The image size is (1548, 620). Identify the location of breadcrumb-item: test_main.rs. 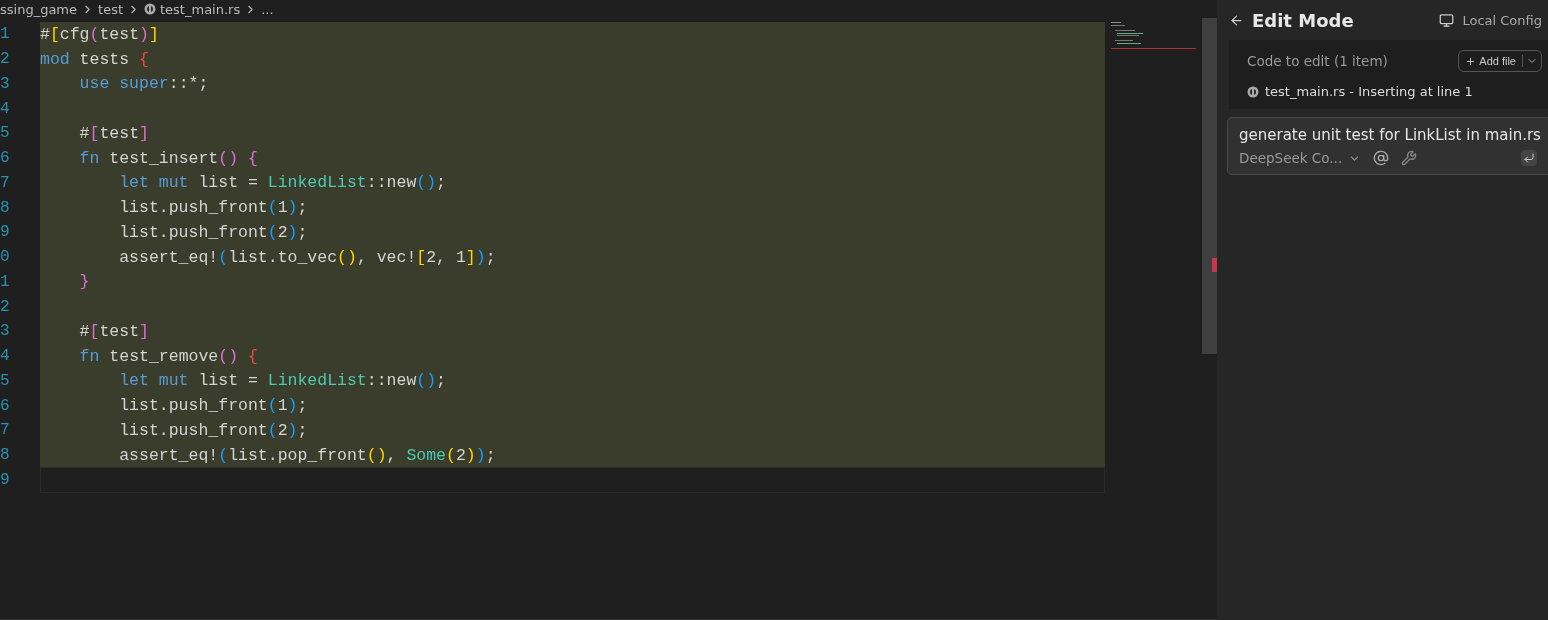
(200, 9).